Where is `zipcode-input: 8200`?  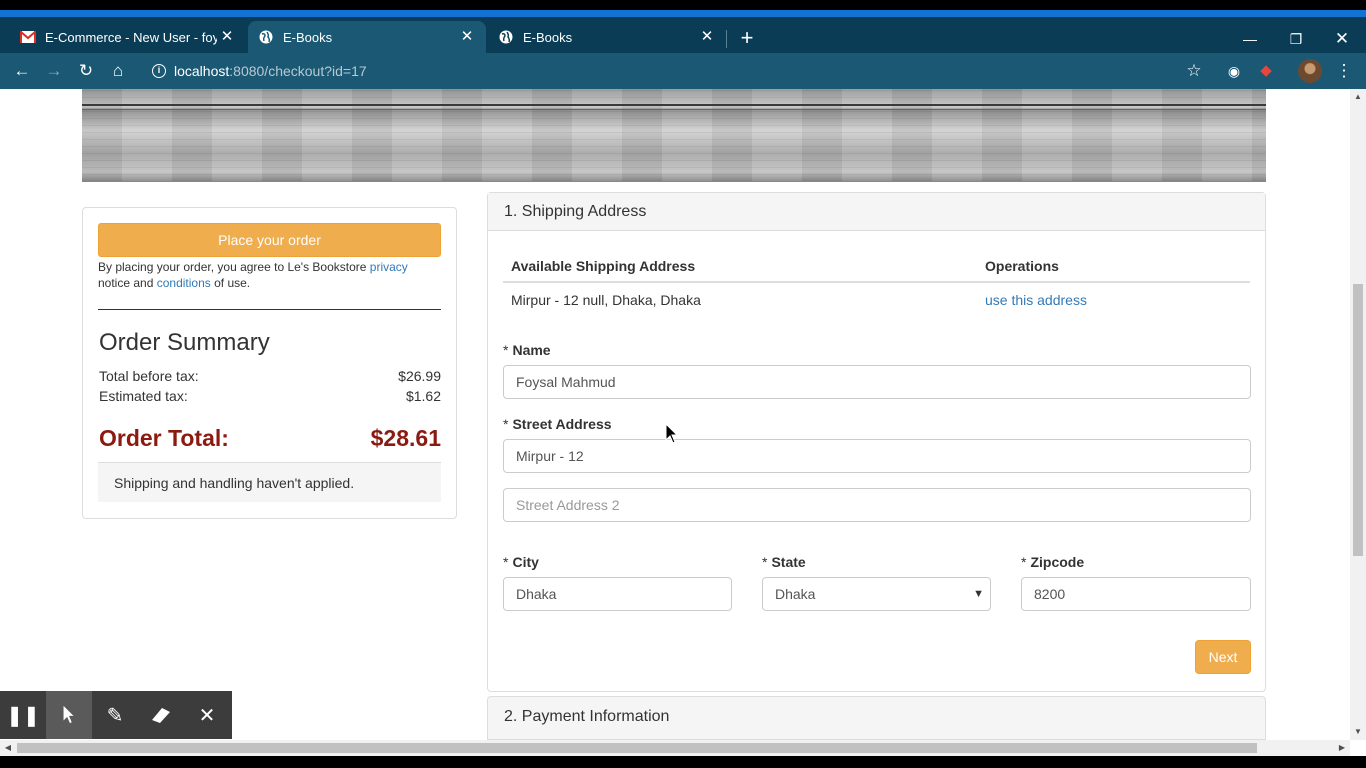 zipcode-input: 8200 is located at coordinates (1136, 594).